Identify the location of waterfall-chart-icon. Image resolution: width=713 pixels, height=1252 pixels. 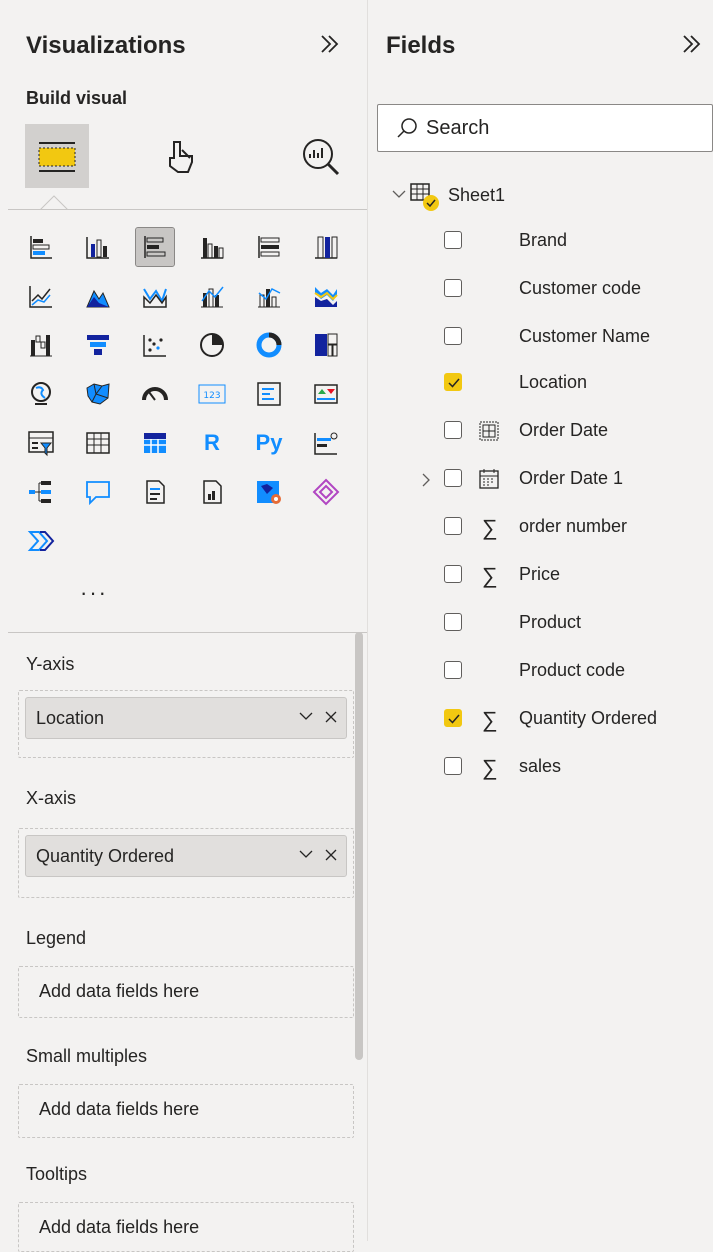
(41, 345).